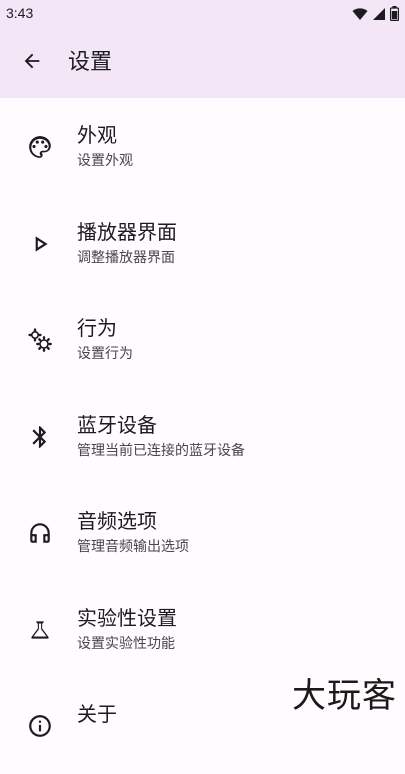 The width and height of the screenshot is (405, 774). I want to click on setting-title: 行为, so click(97, 328).